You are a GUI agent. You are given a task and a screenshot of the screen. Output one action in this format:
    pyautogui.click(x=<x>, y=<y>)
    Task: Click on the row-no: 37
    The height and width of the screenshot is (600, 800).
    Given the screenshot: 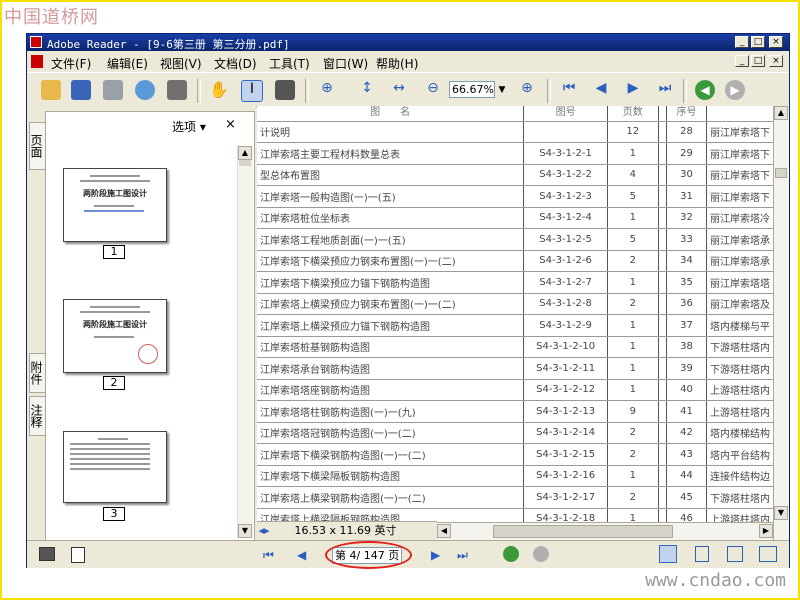 What is the action you would take?
    pyautogui.click(x=686, y=325)
    